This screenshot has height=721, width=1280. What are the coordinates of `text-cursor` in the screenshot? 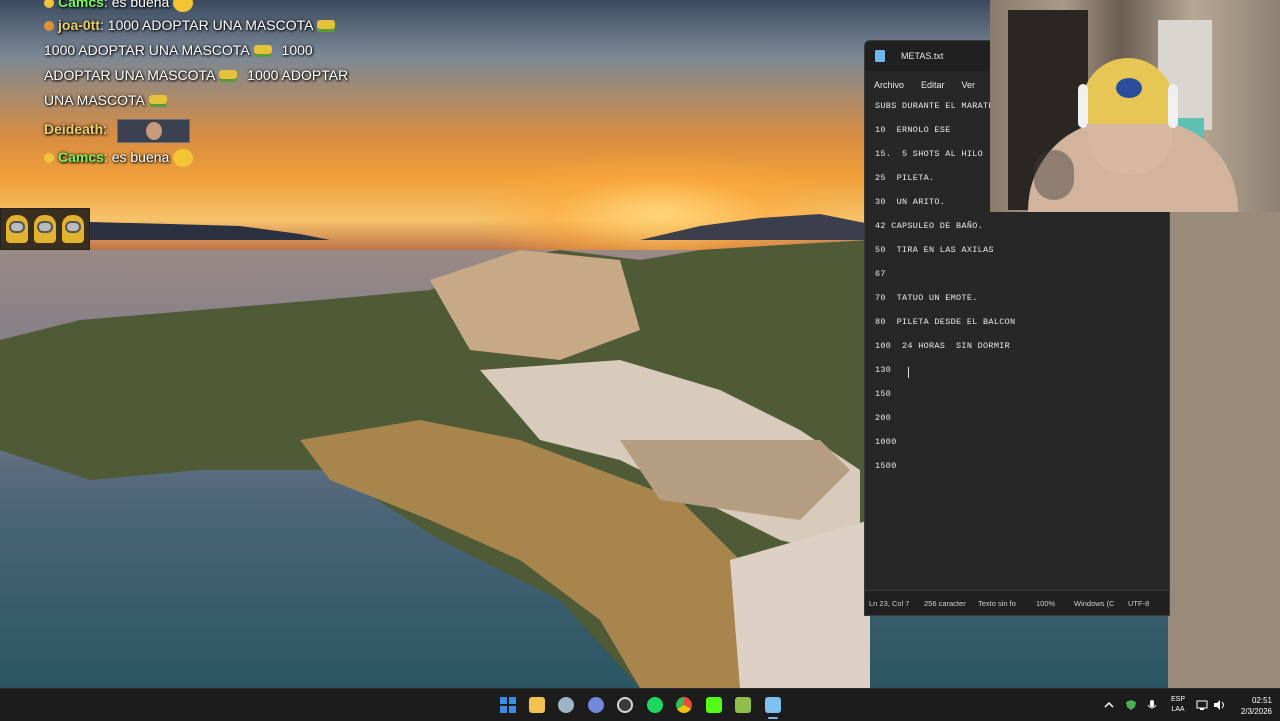 It's located at (908, 372).